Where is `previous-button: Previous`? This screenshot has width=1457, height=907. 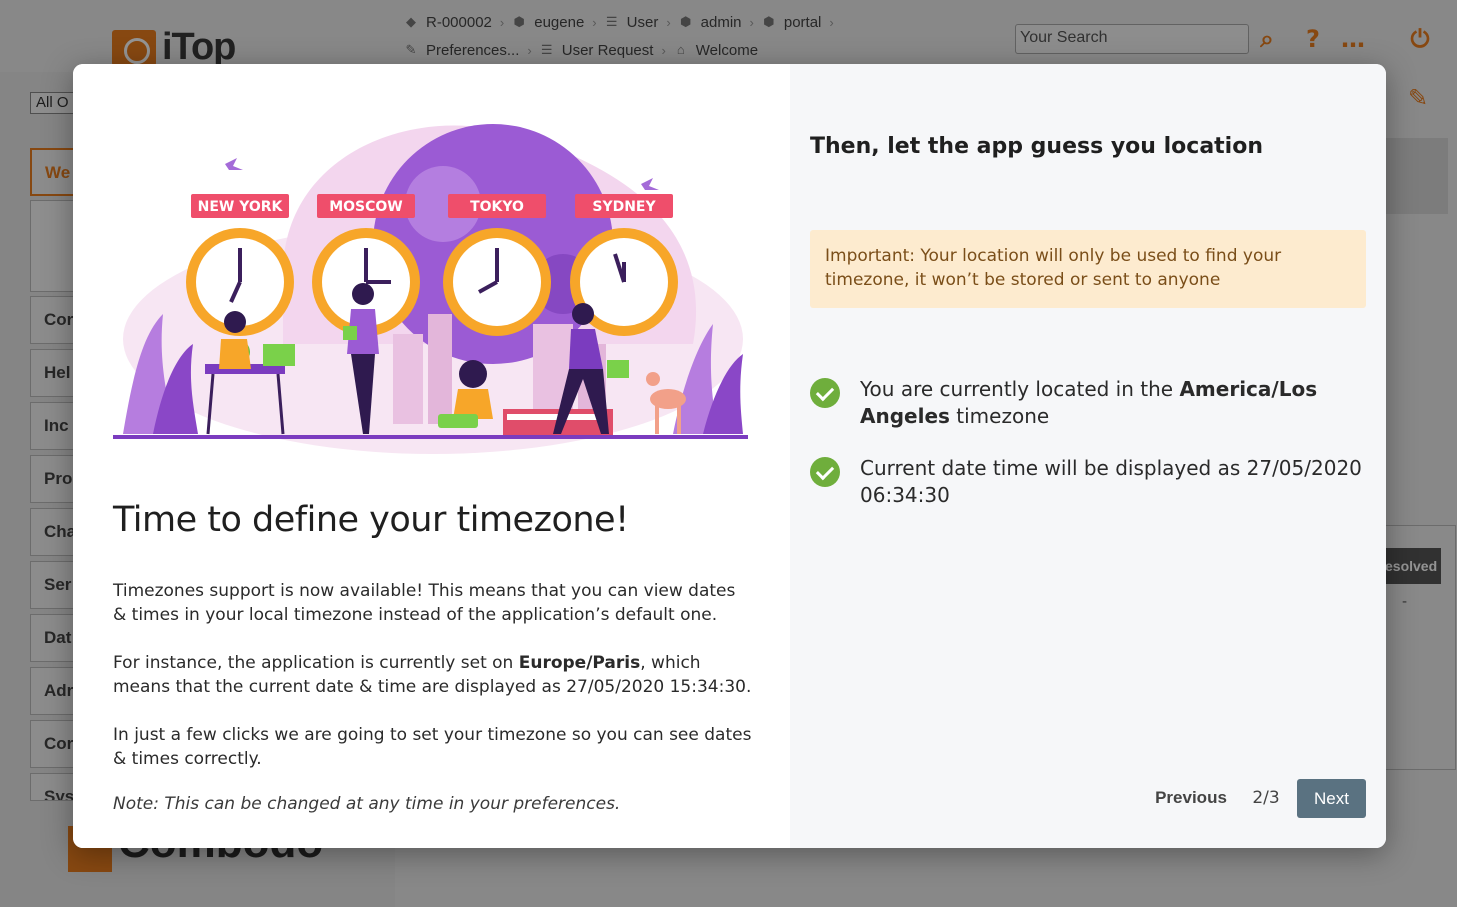
previous-button: Previous is located at coordinates (1191, 798).